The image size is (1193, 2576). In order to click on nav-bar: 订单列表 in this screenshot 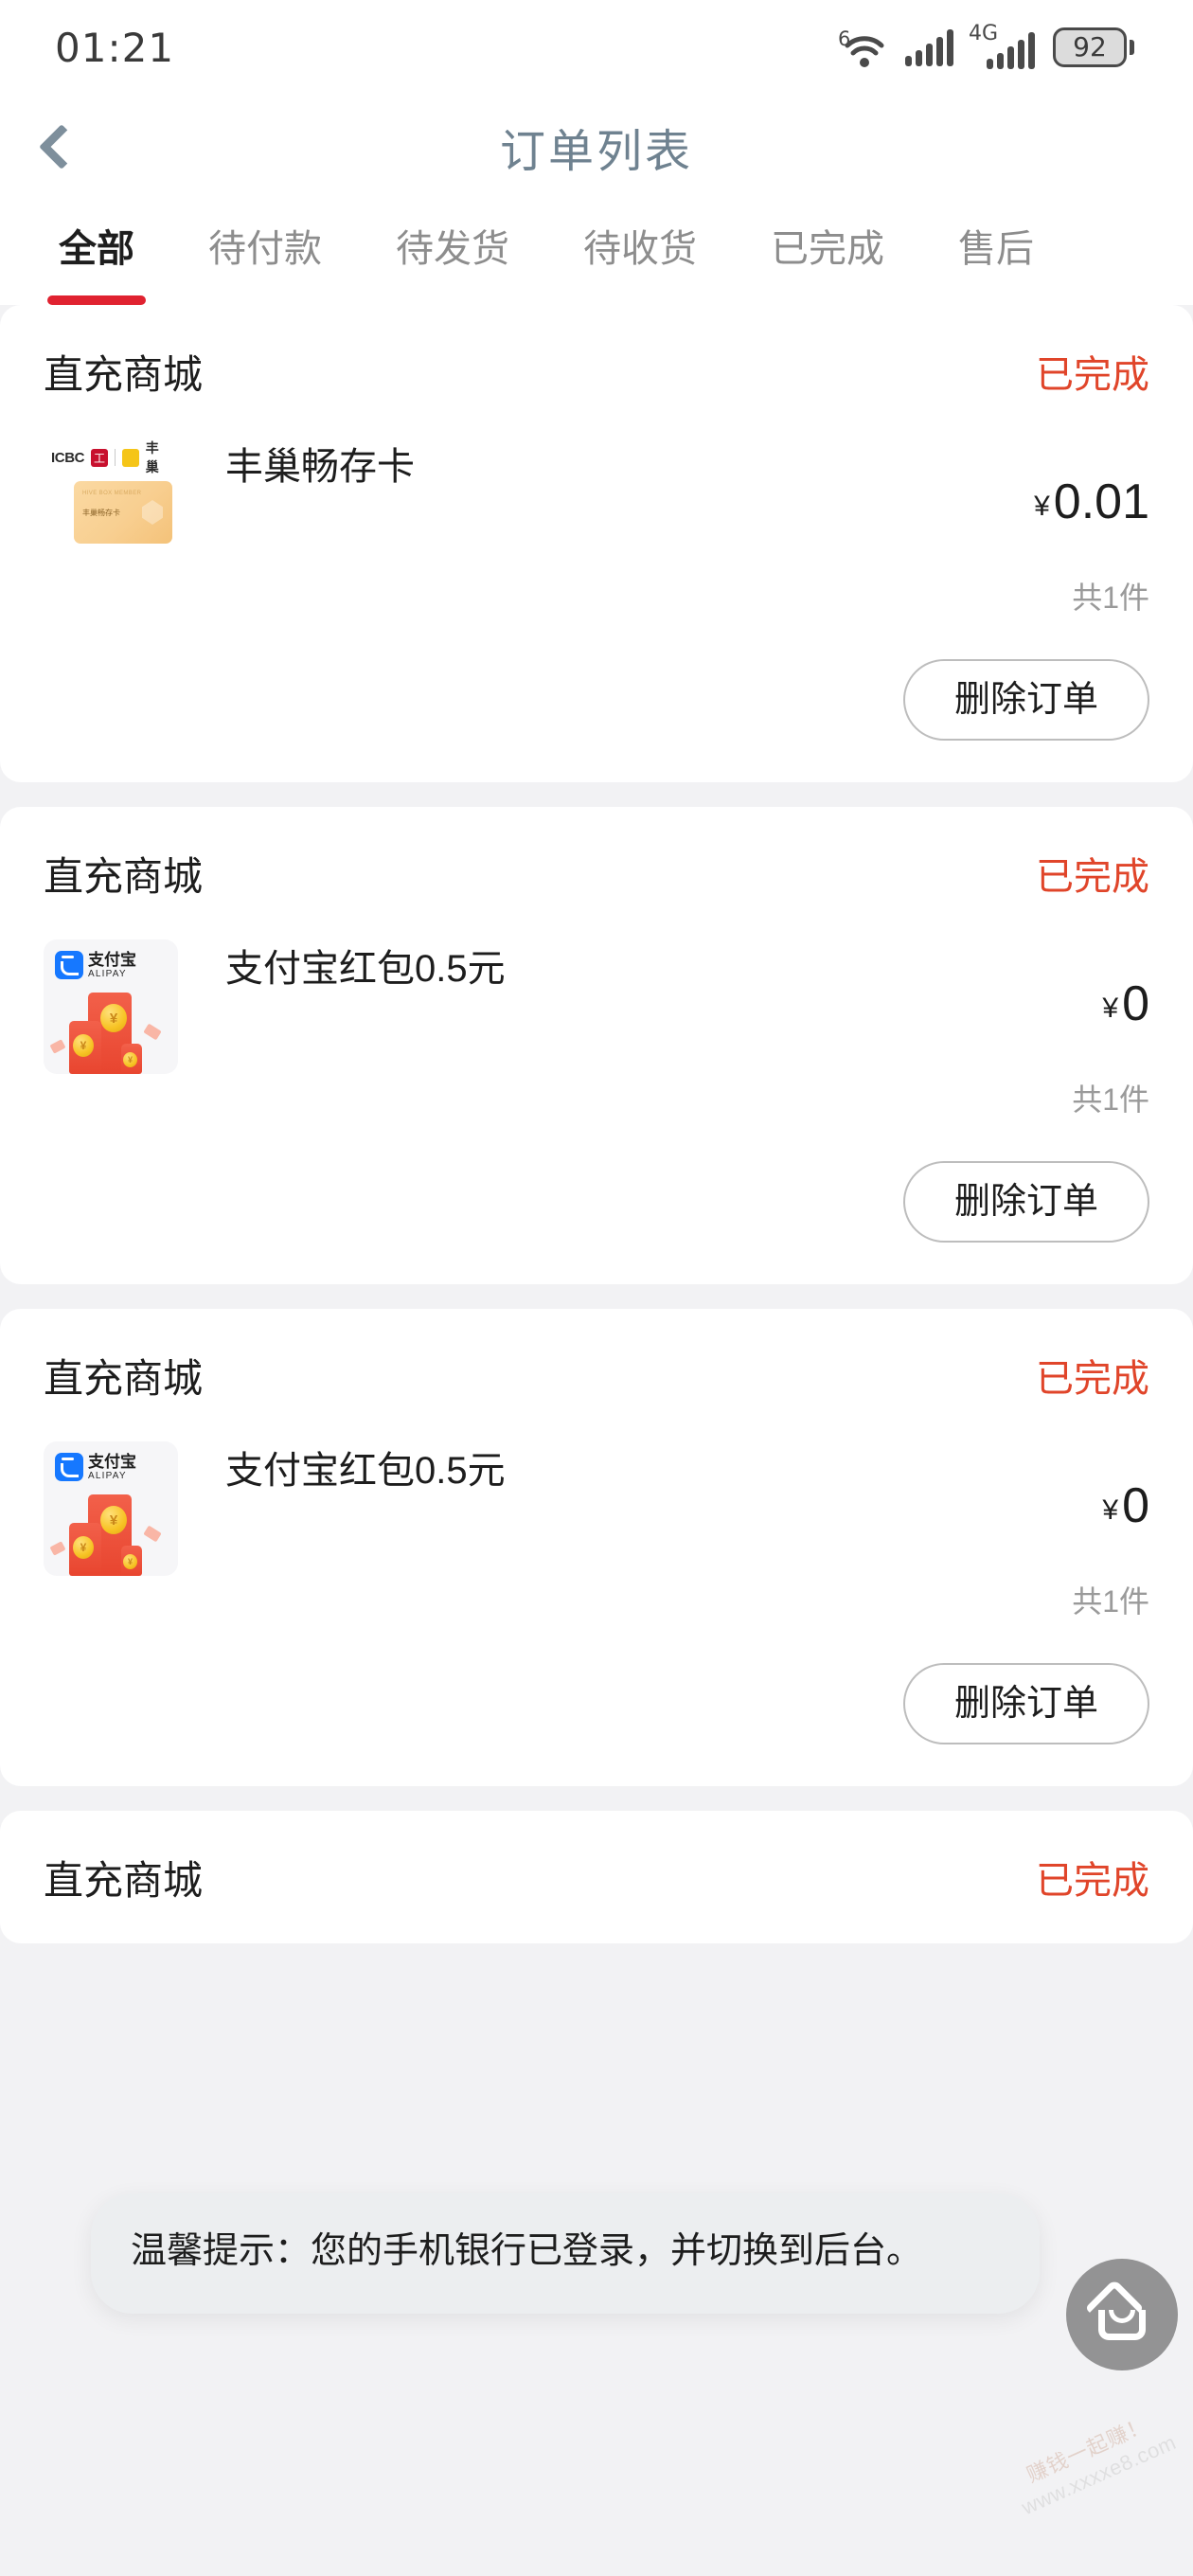, I will do `click(596, 147)`.